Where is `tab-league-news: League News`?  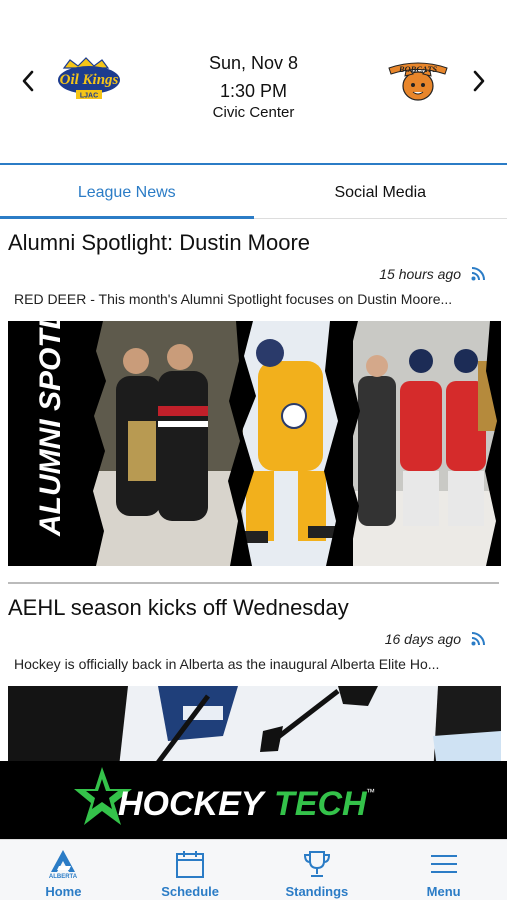 tab-league-news: League News is located at coordinates (127, 193).